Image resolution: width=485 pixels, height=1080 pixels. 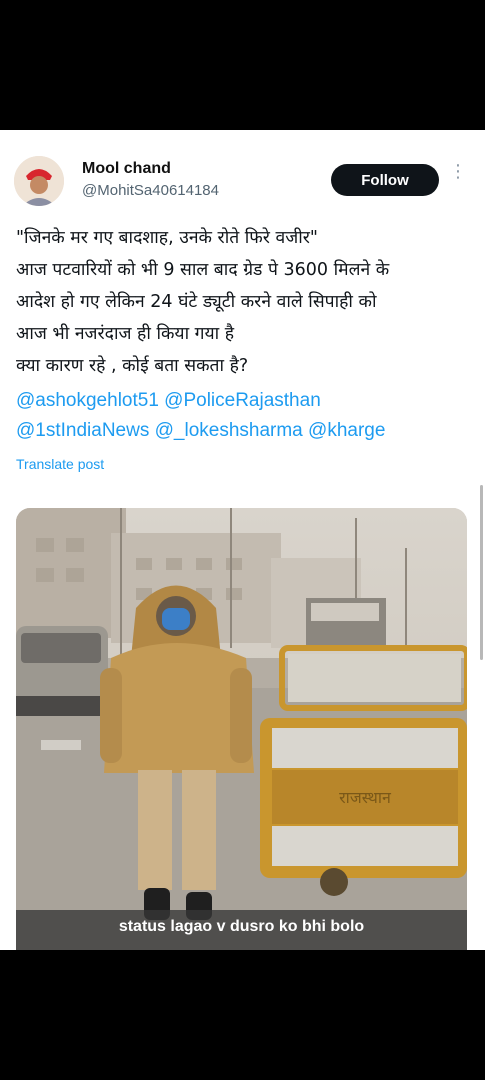 What do you see at coordinates (200, 401) in the screenshot?
I see `mention-line: @ashokgehlot51 @PoliceRajasthan` at bounding box center [200, 401].